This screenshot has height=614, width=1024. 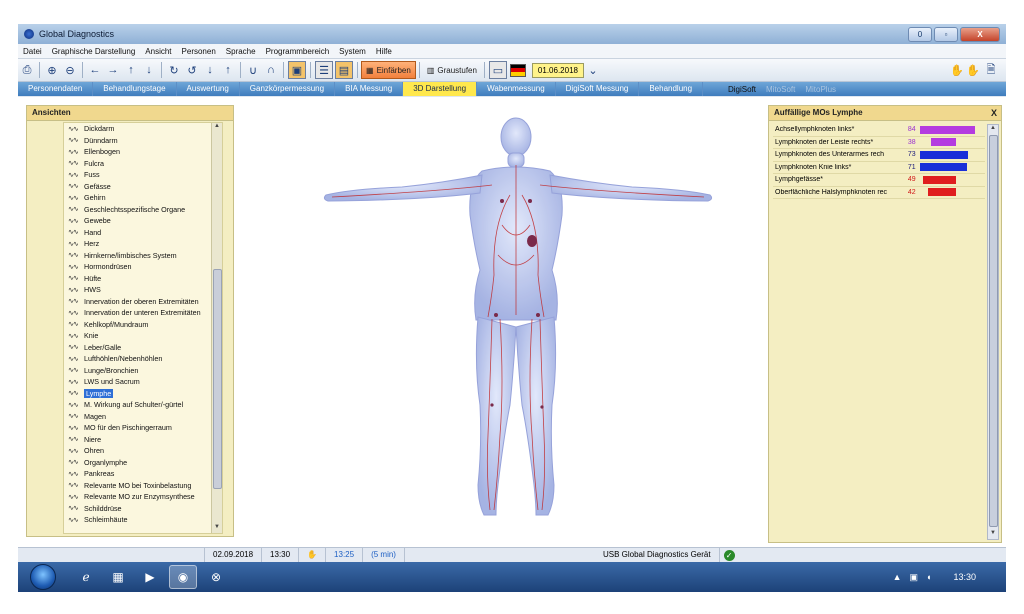 What do you see at coordinates (143, 405) in the screenshot?
I see `list-item: ∿∿ M. Wirkung auf Schulter/-gürtel` at bounding box center [143, 405].